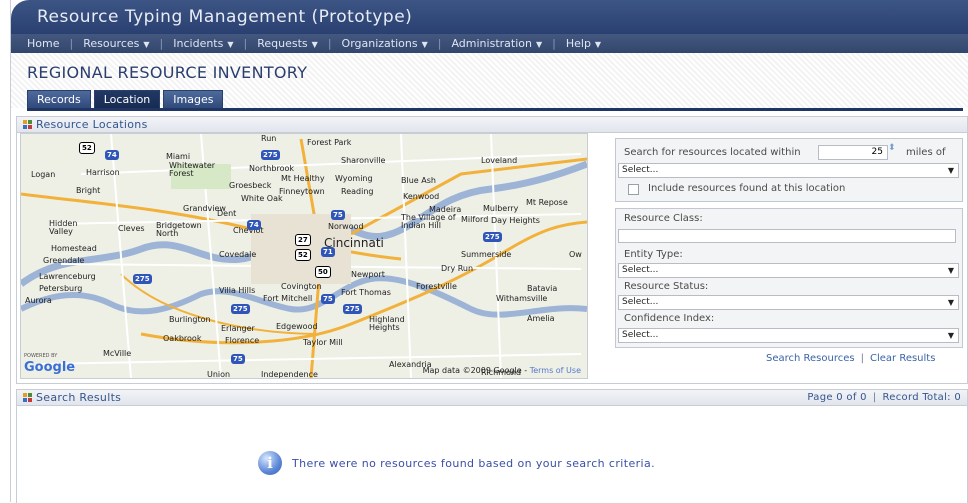 The width and height of the screenshot is (968, 503). Describe the element at coordinates (43, 174) in the screenshot. I see `map-label: Logan` at that location.